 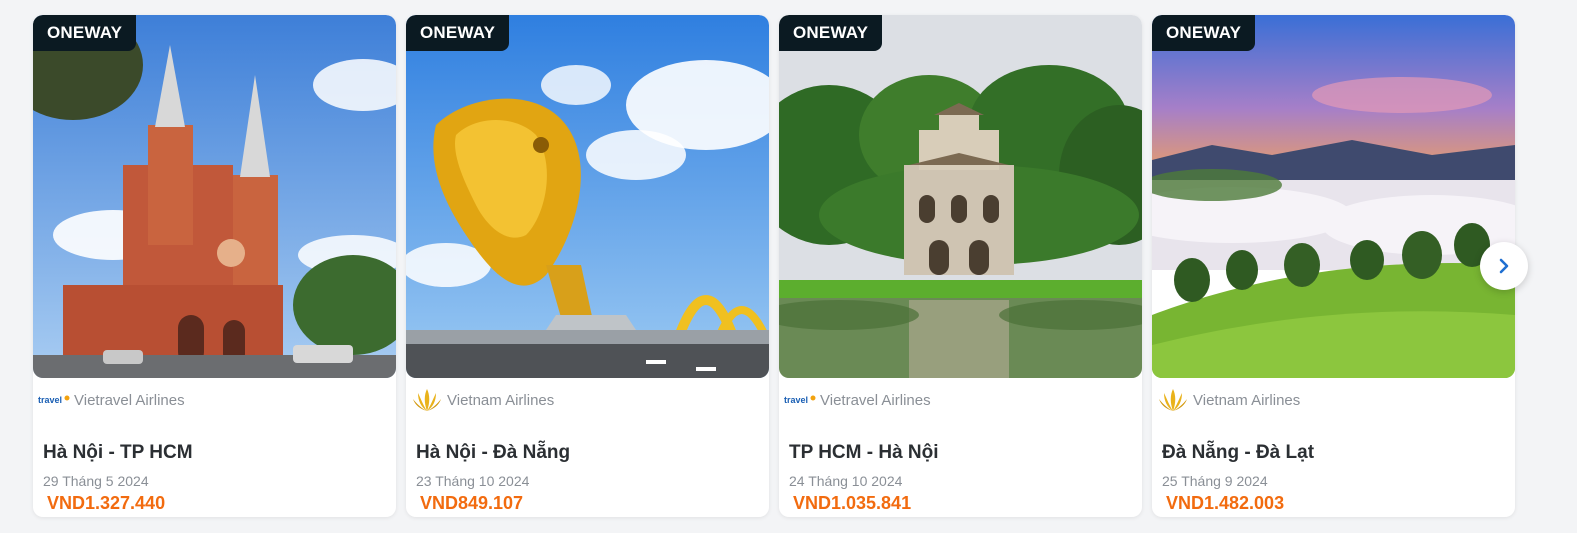 I want to click on fare-price: VND849.107, so click(x=472, y=503).